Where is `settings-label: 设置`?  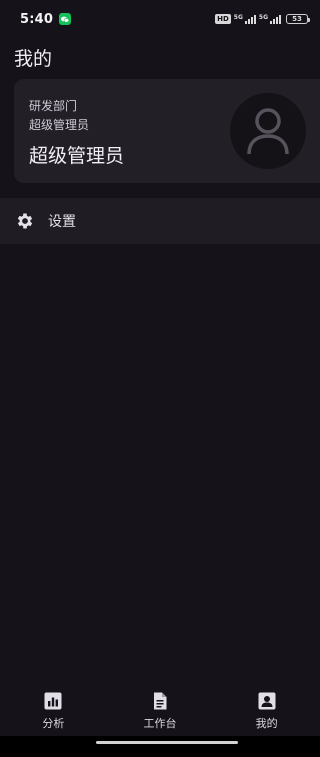
settings-label: 设置 is located at coordinates (62, 222).